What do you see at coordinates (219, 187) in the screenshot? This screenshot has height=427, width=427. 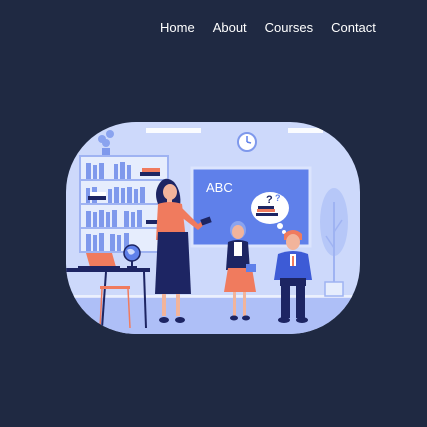 I see `board-text: ABC` at bounding box center [219, 187].